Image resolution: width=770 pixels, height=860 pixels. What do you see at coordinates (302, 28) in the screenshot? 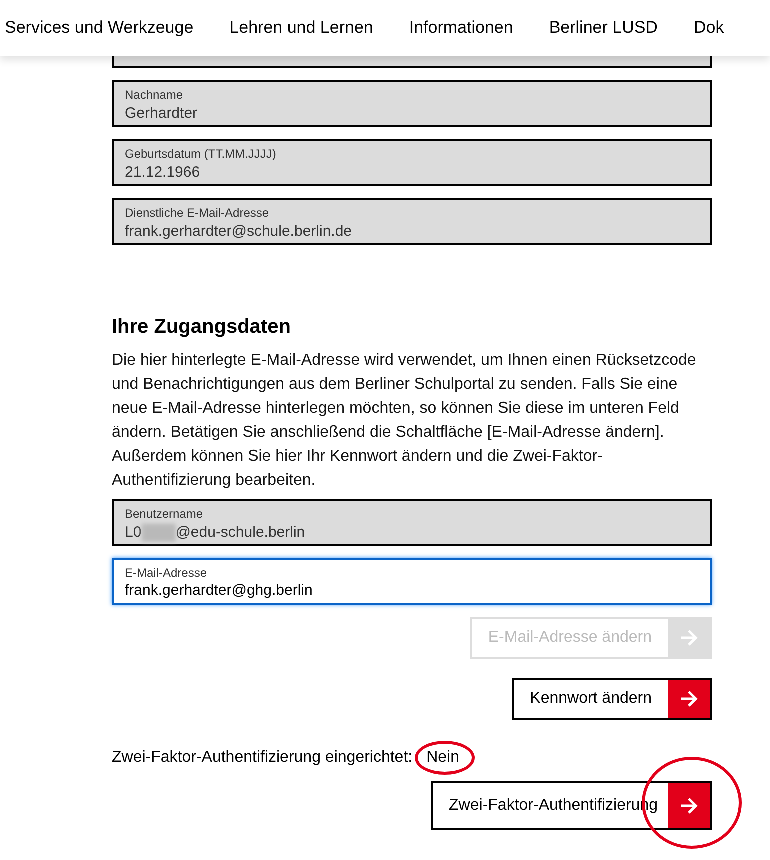
I see `nav-link: Lehren und Lernen` at bounding box center [302, 28].